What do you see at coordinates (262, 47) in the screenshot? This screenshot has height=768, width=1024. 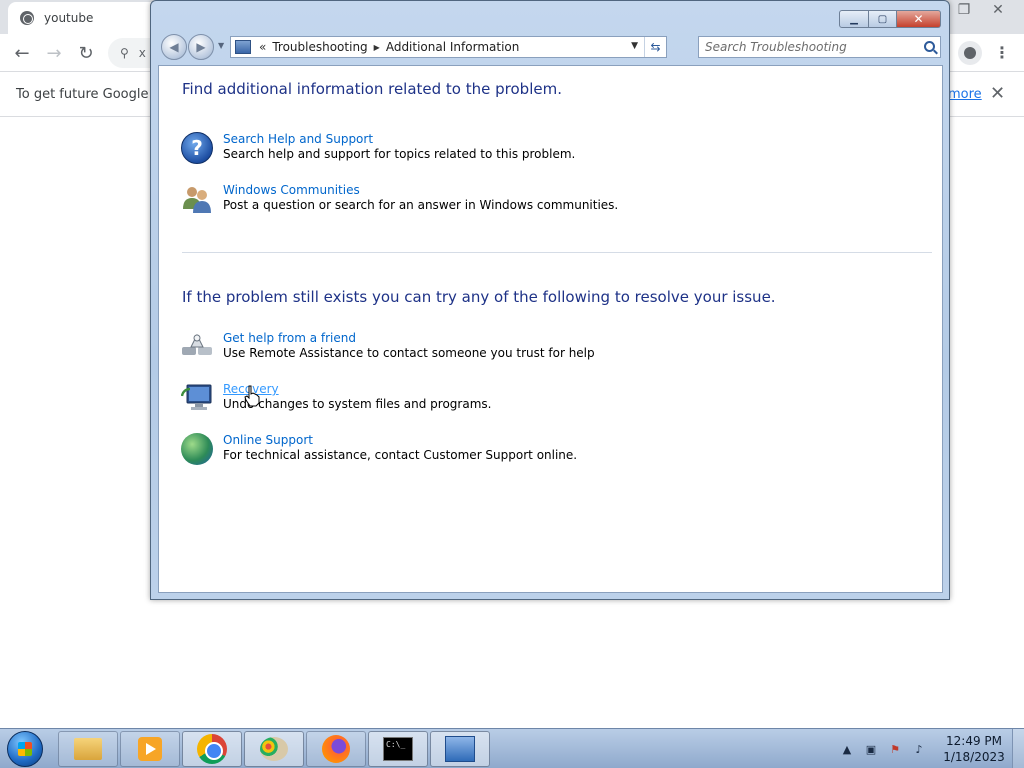 I see `breadcrumb-overflow: «` at bounding box center [262, 47].